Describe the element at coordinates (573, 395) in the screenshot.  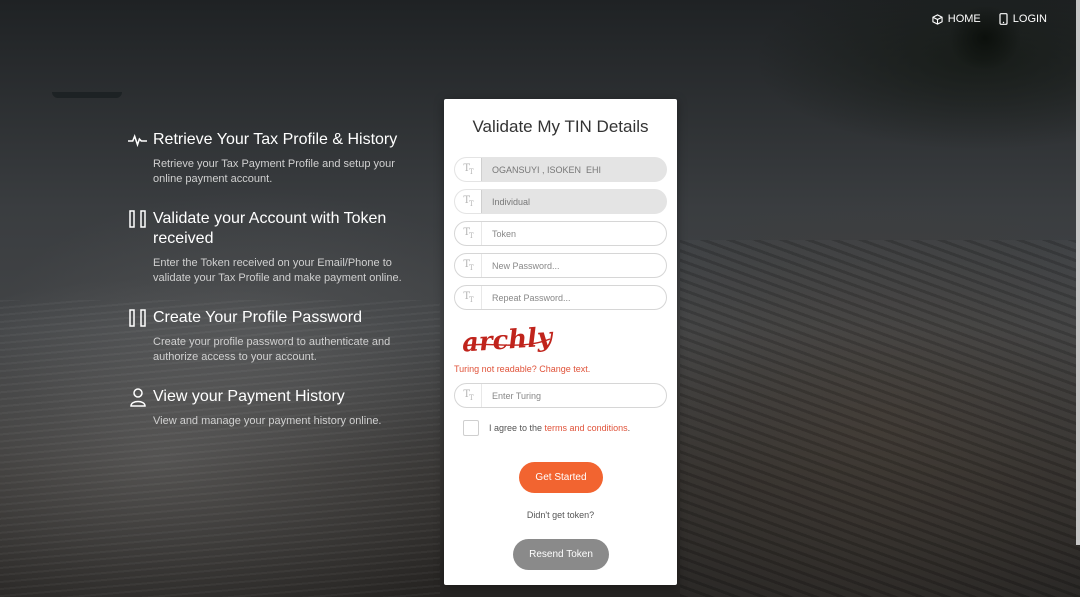
I see `turing-input` at that location.